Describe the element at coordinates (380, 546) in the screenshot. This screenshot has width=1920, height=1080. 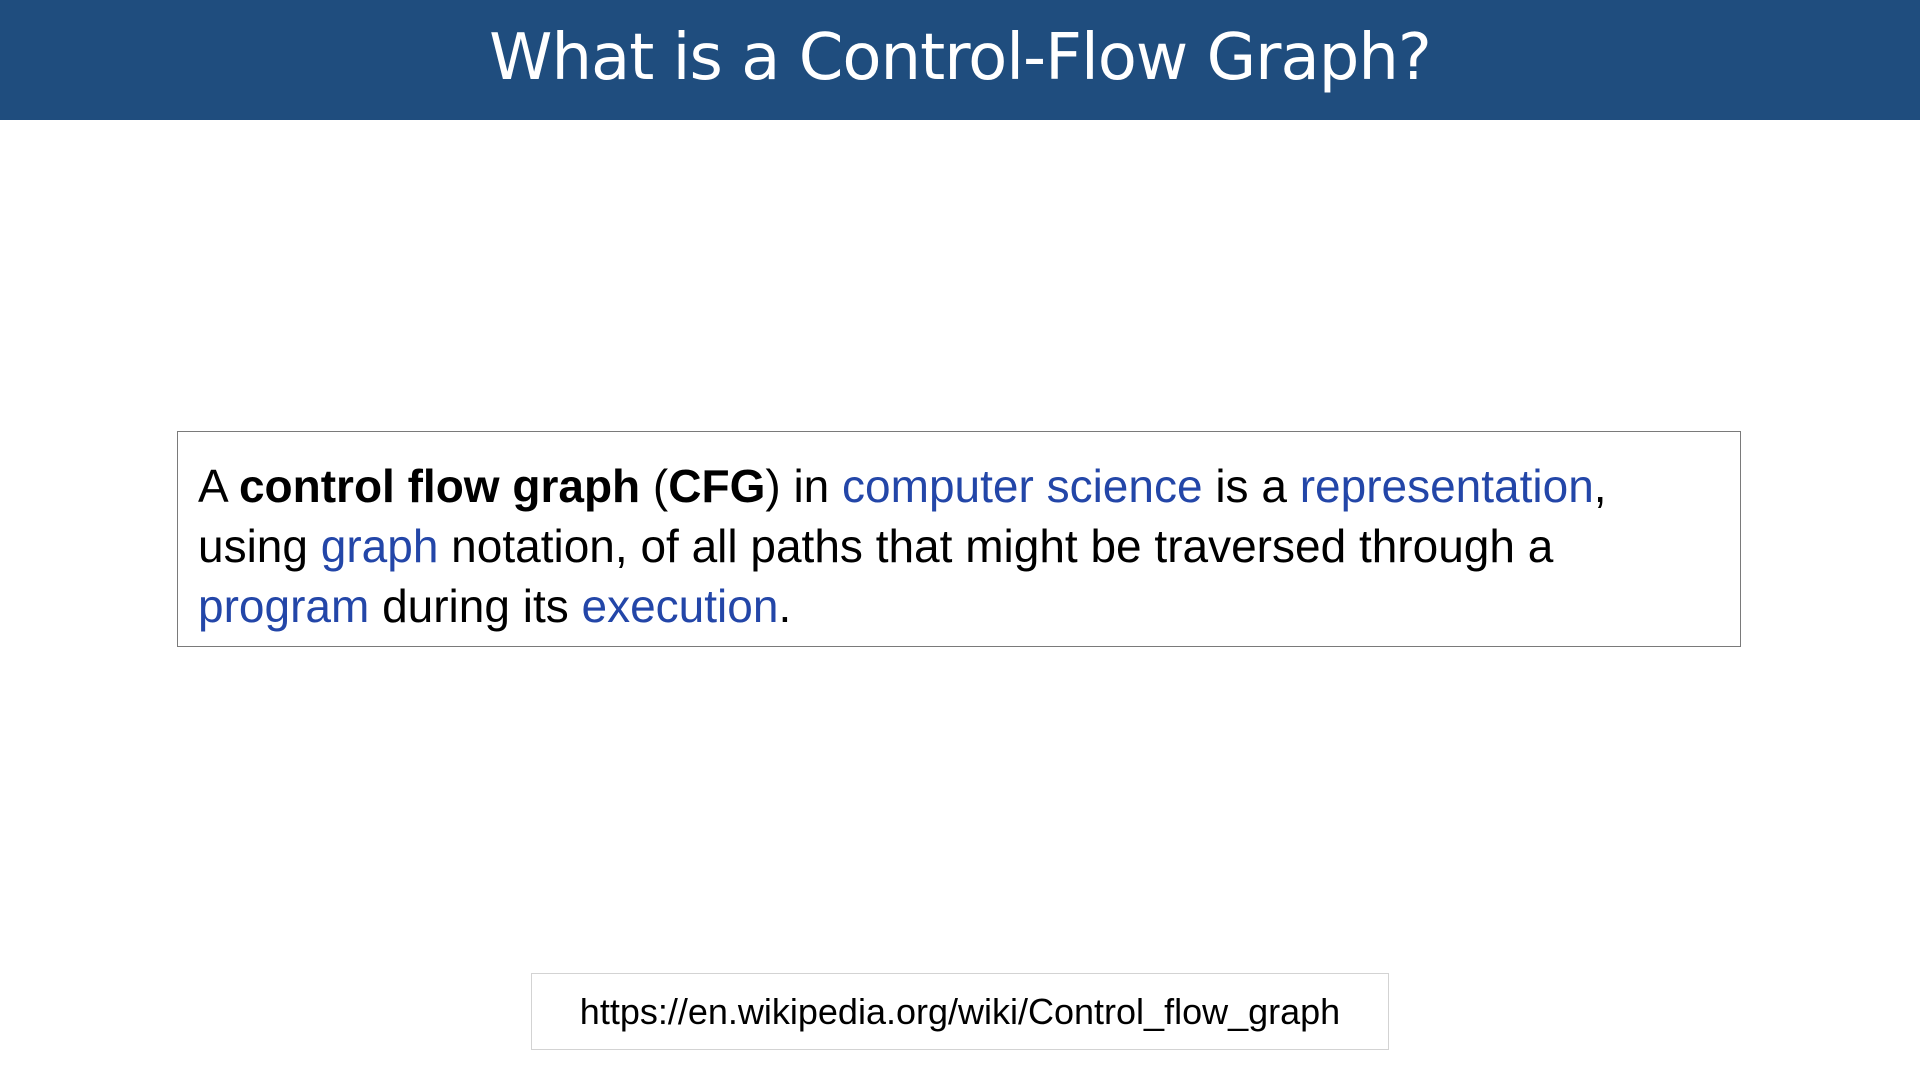
I see `link-graph: graph` at that location.